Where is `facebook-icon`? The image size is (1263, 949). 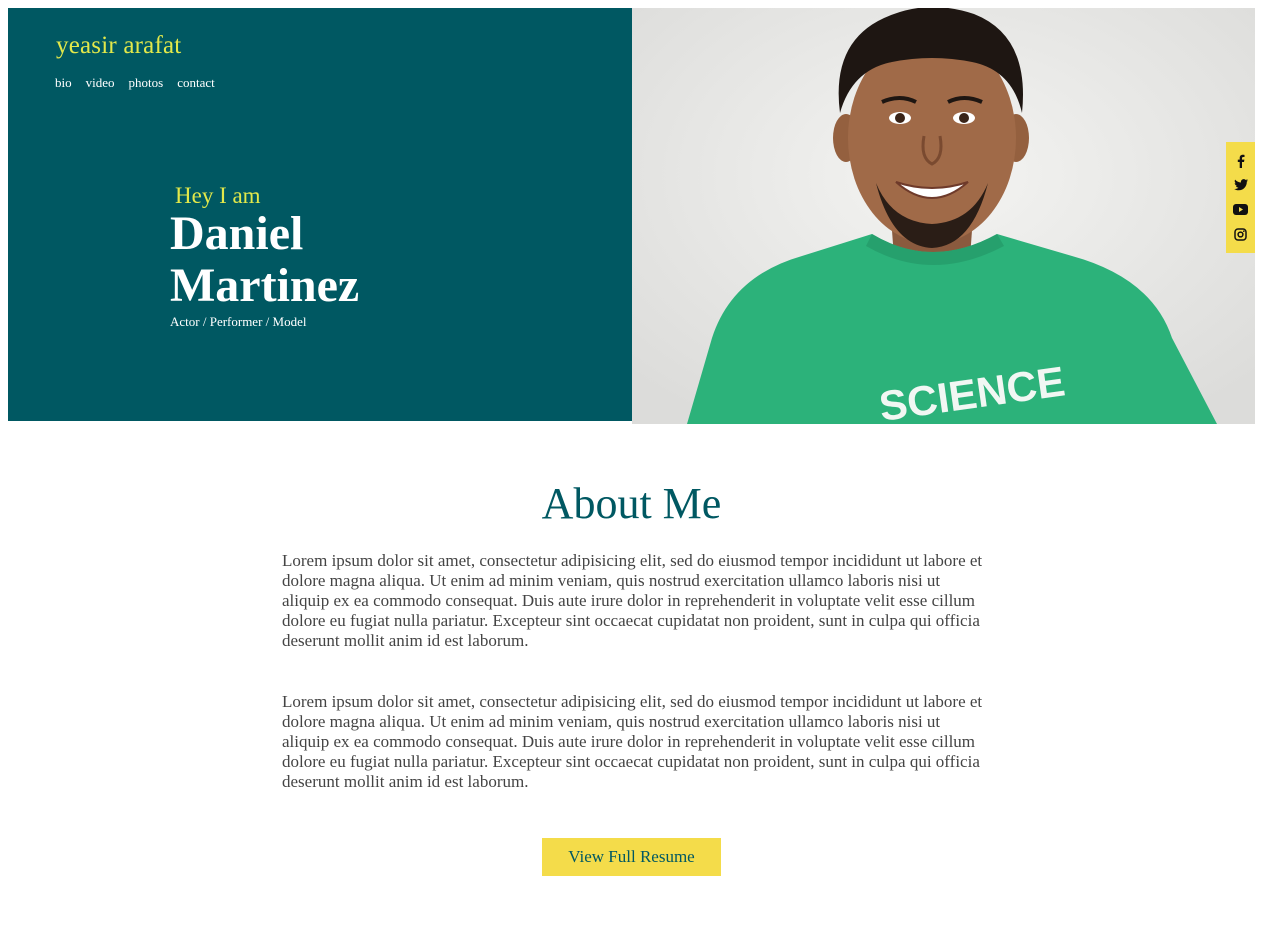 facebook-icon is located at coordinates (1241, 161).